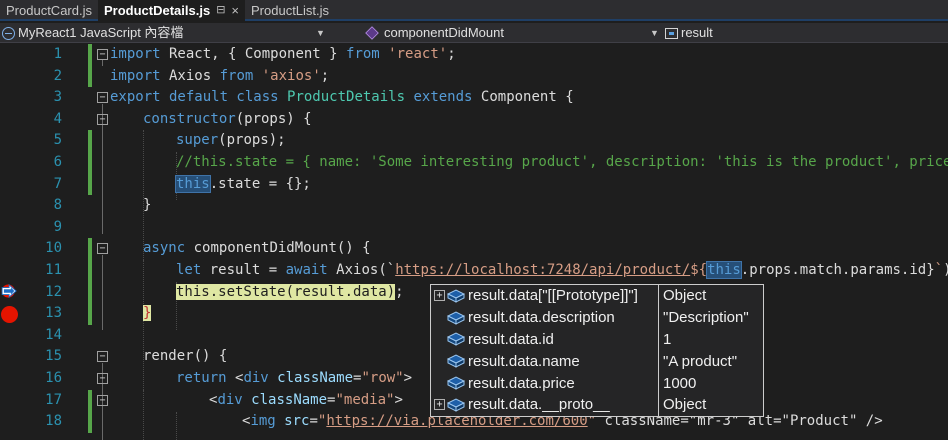 This screenshot has width=948, height=440. Describe the element at coordinates (524, 361) in the screenshot. I see `datatip-name: result.data.name` at that location.